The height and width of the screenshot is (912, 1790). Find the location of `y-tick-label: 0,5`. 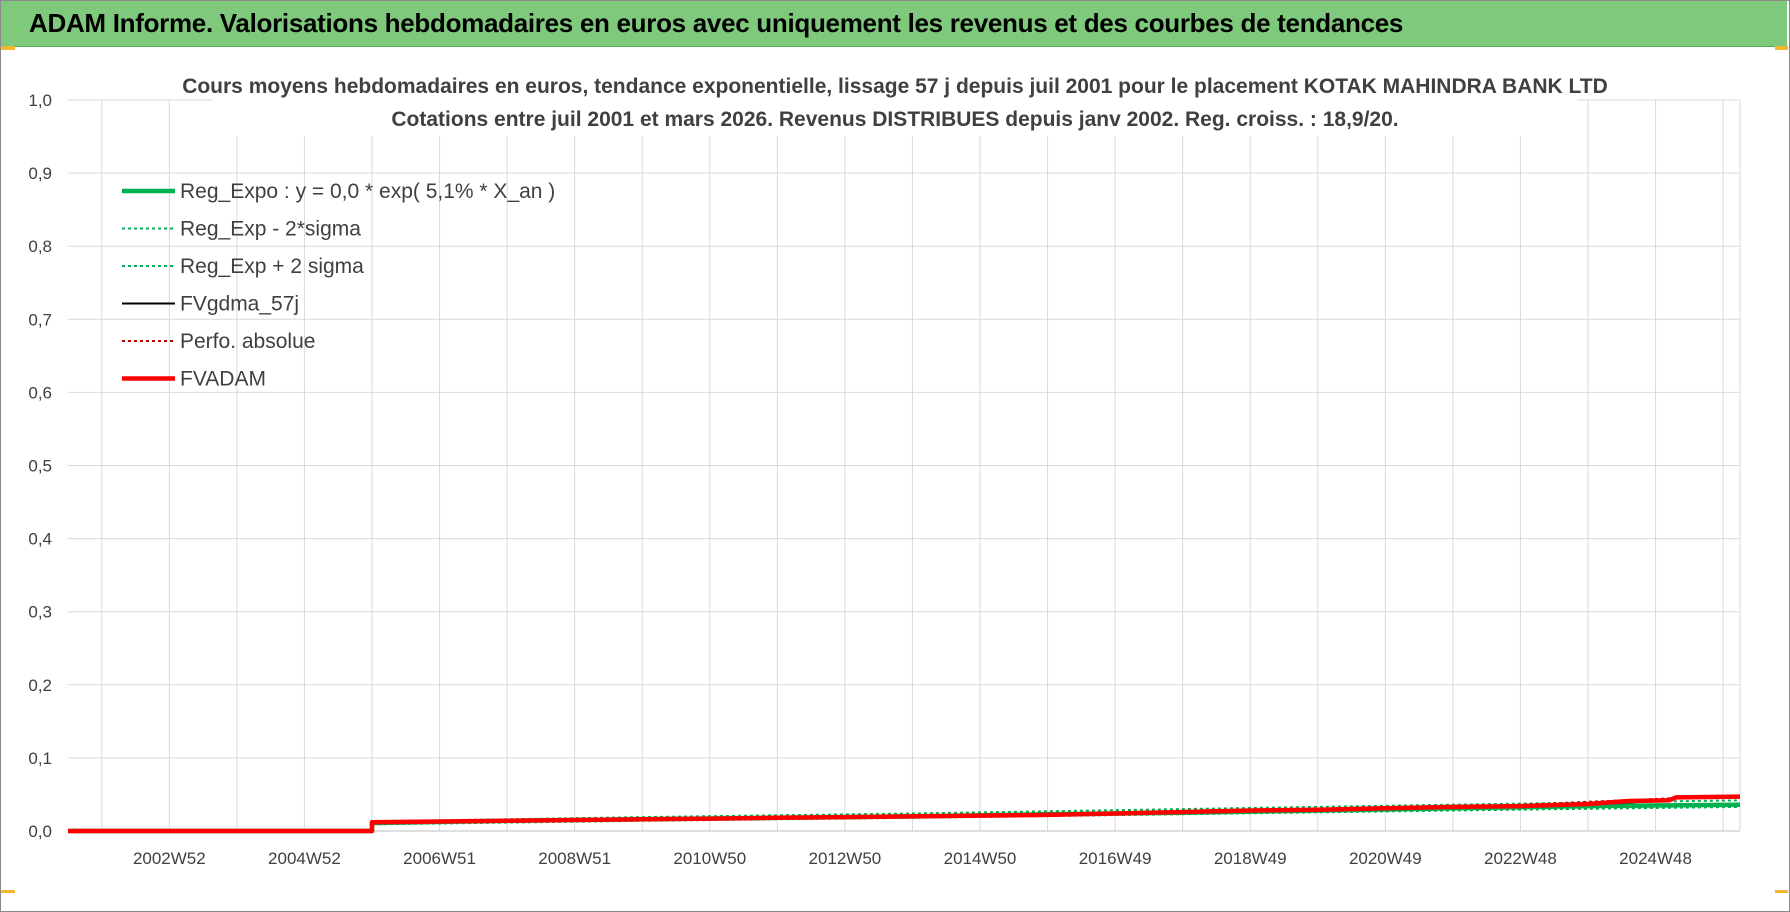

y-tick-label: 0,5 is located at coordinates (40, 466).